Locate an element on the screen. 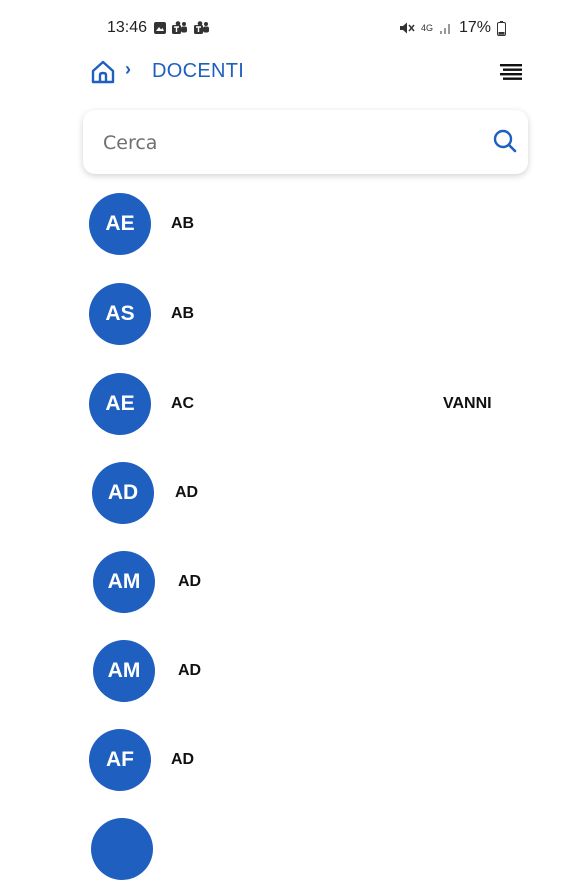 This screenshot has height=888, width=573. list-item: AS AB is located at coordinates (286, 318).